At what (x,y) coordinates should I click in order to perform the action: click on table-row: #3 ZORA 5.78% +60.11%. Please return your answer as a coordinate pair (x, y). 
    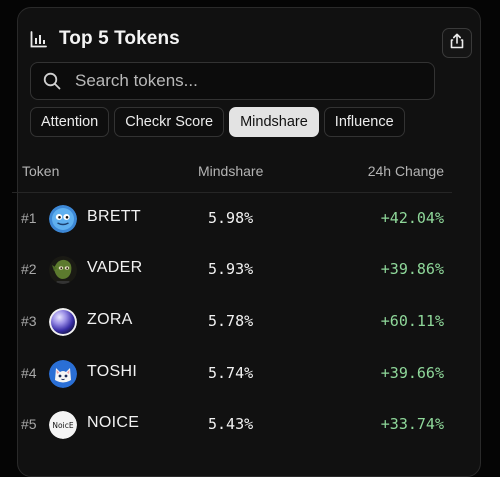
    Looking at the image, I should click on (232, 324).